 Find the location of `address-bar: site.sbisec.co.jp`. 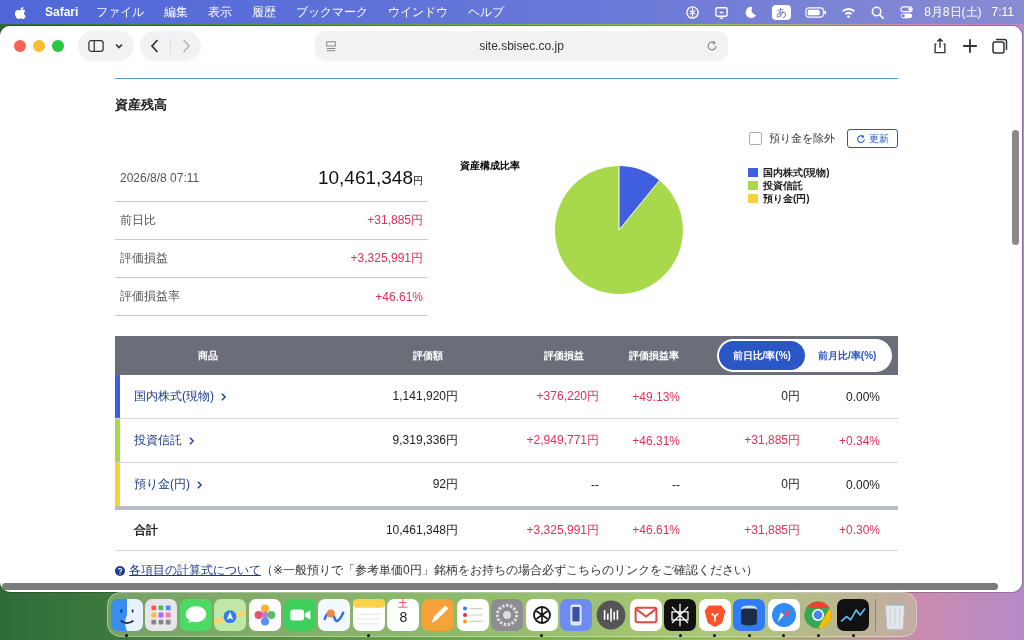

address-bar: site.sbisec.co.jp is located at coordinates (521, 46).